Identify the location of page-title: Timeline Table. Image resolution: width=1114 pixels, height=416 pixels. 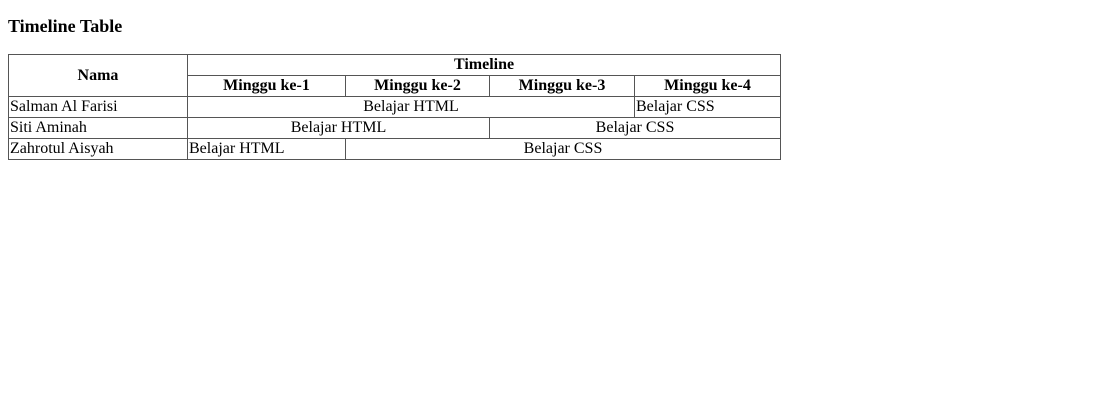
(65, 26).